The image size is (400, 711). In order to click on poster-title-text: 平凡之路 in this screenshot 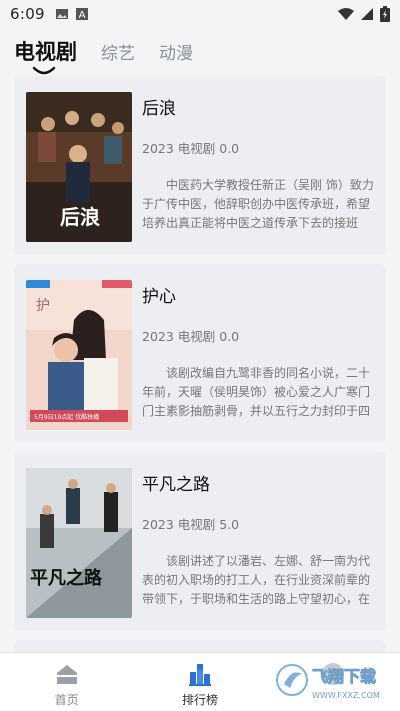, I will do `click(66, 578)`.